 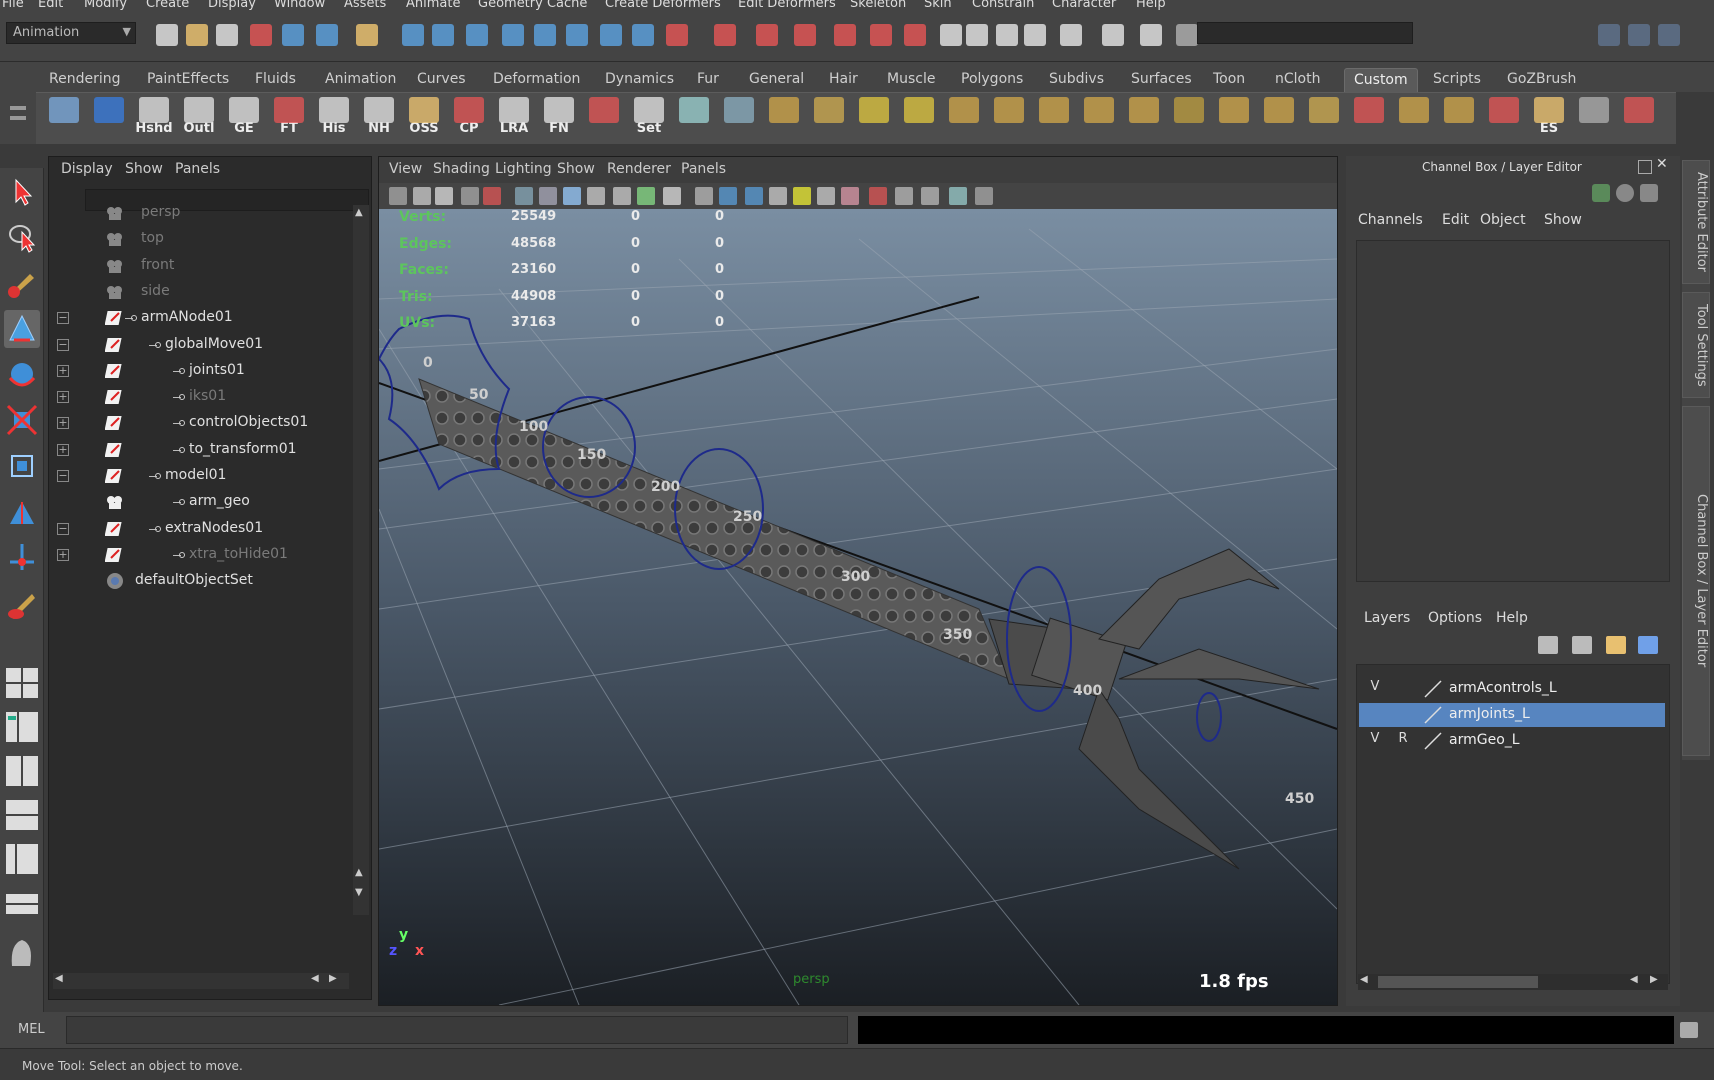 What do you see at coordinates (1689, 1030) in the screenshot?
I see `script-editor-icon` at bounding box center [1689, 1030].